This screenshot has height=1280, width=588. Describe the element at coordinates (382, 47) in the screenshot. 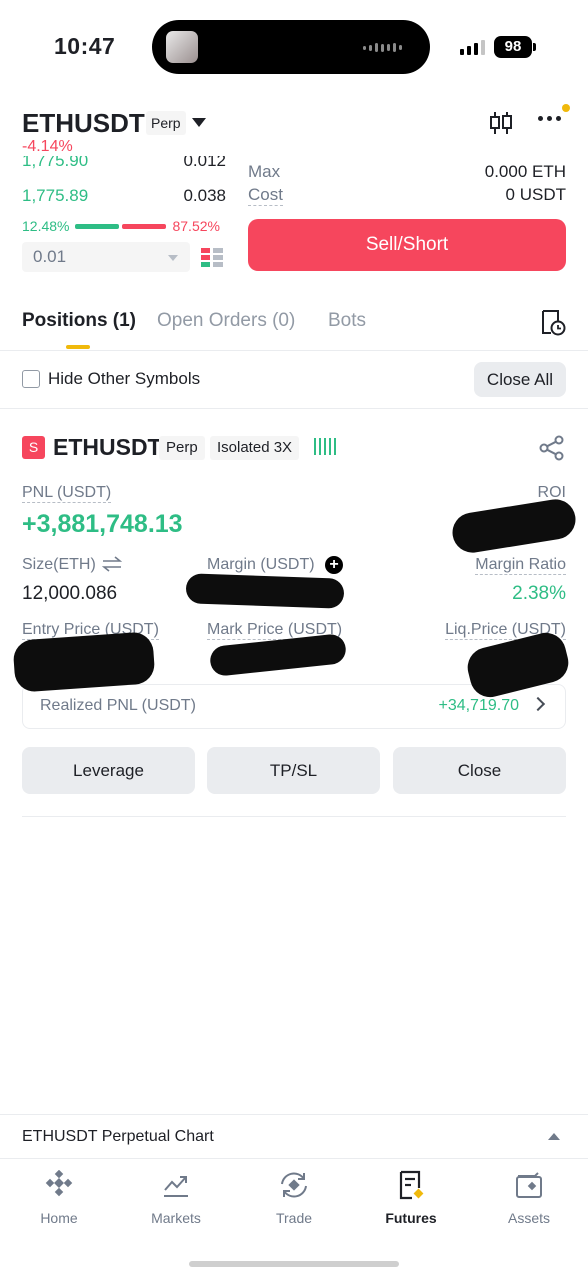

I see `audio-wave-icon` at that location.